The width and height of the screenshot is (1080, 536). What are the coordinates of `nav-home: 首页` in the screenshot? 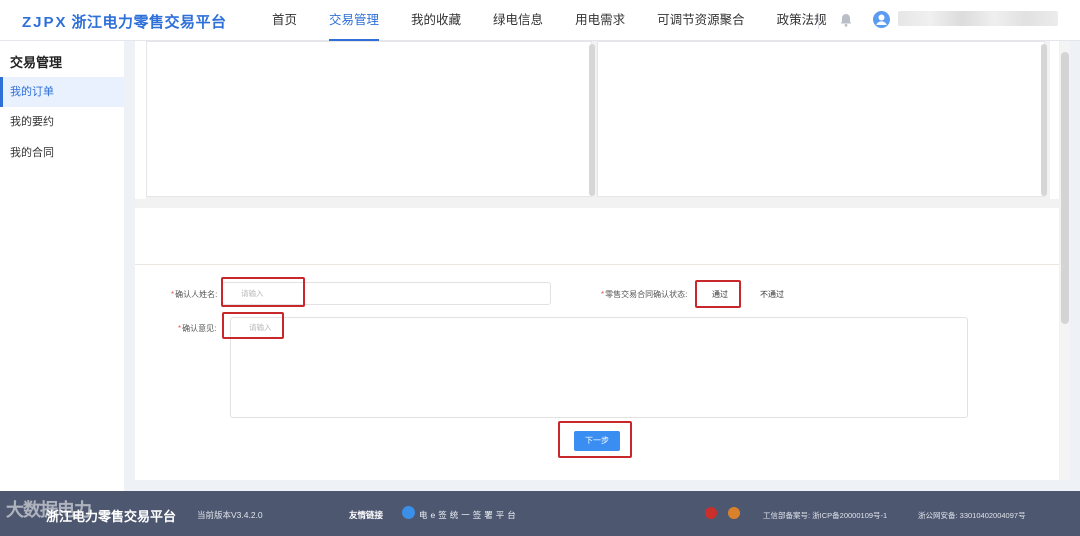 It's located at (284, 20).